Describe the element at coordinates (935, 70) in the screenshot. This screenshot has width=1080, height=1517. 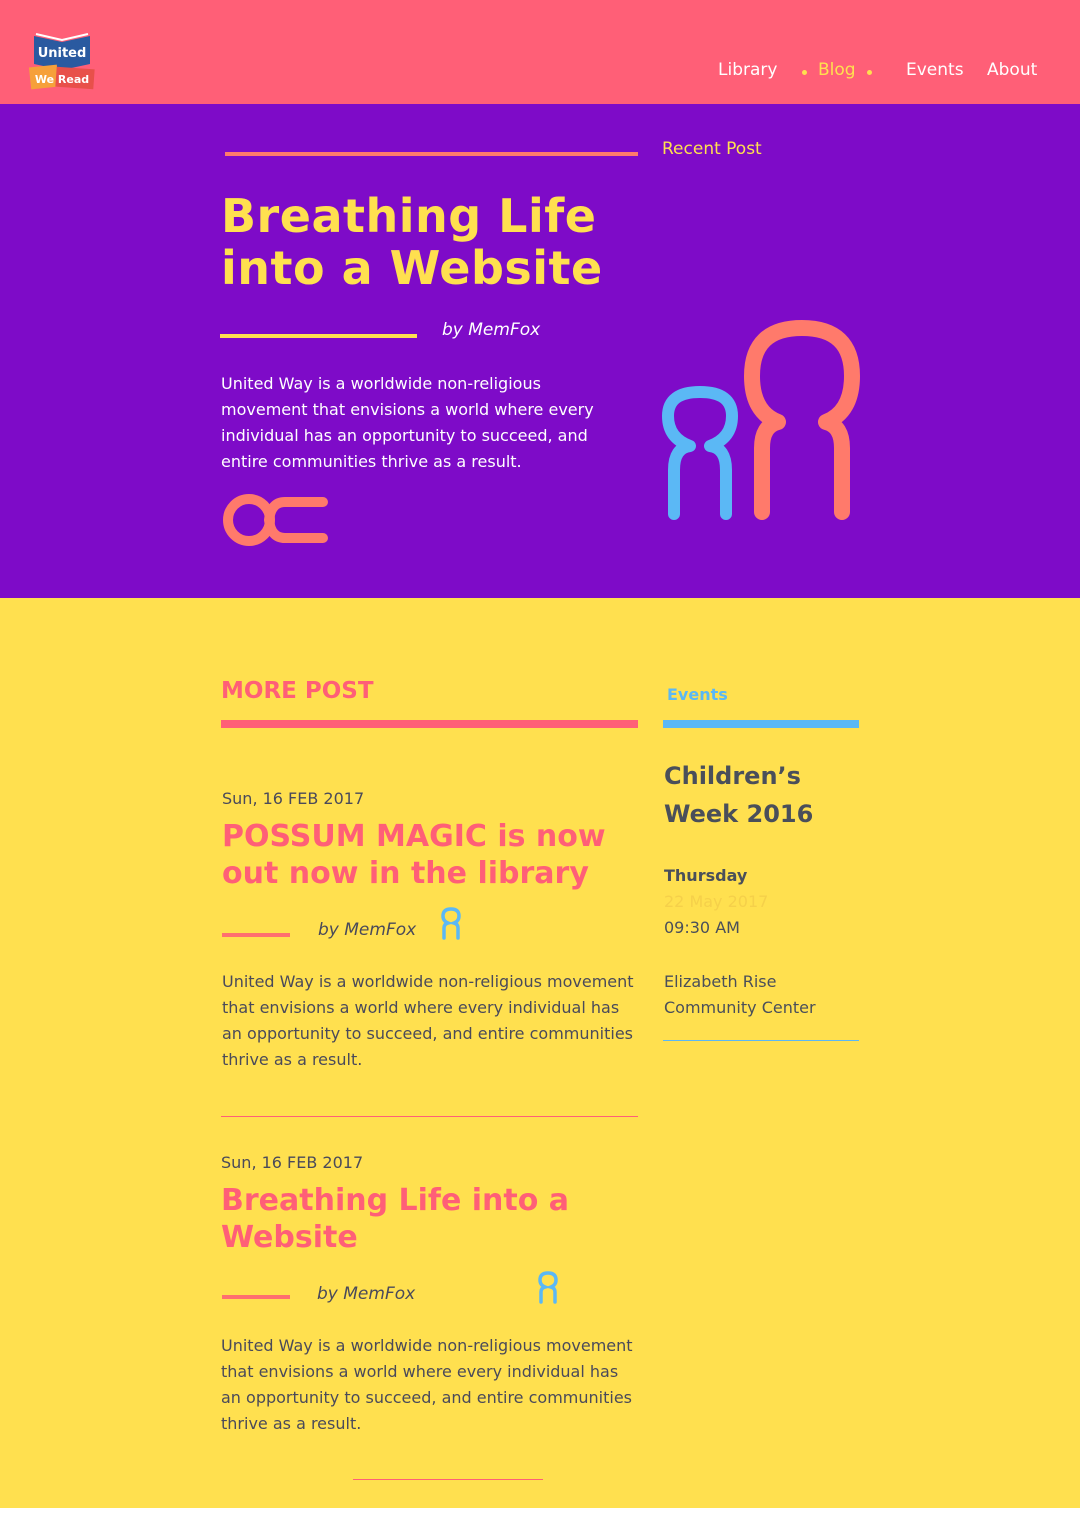
I see `nav-events: Events` at that location.